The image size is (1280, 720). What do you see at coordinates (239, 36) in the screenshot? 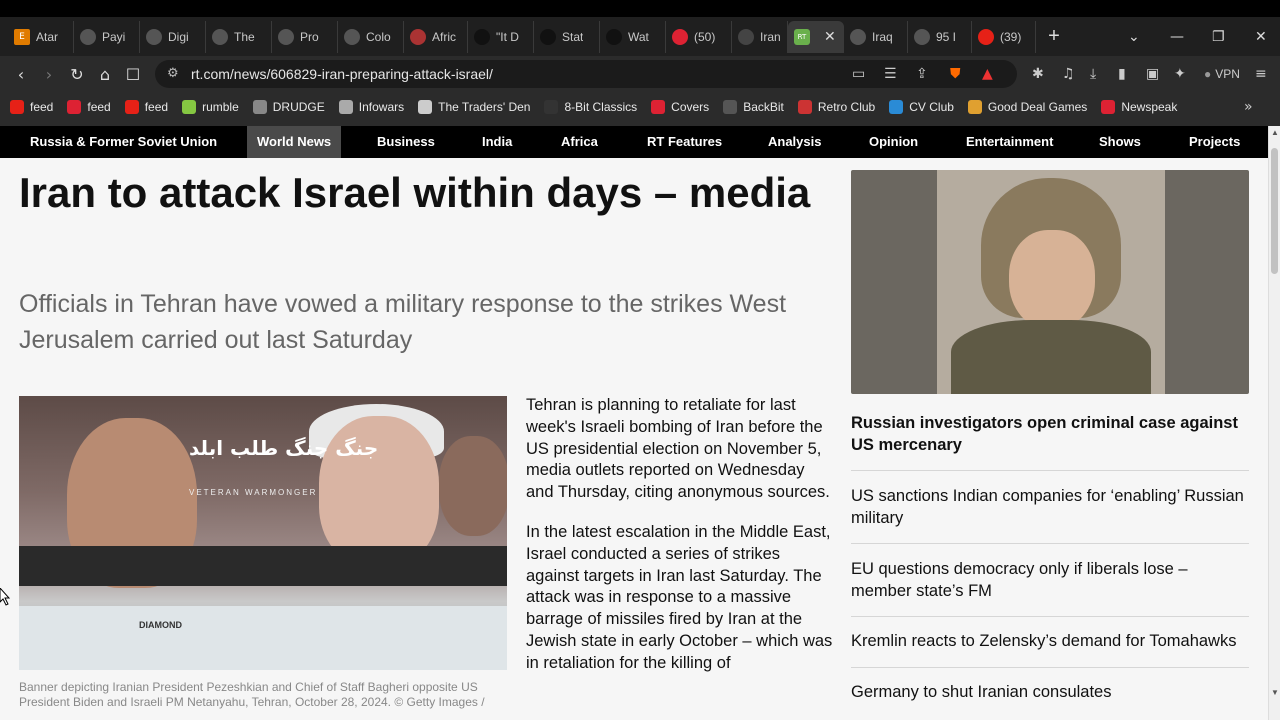
I see `tab: The` at bounding box center [239, 36].